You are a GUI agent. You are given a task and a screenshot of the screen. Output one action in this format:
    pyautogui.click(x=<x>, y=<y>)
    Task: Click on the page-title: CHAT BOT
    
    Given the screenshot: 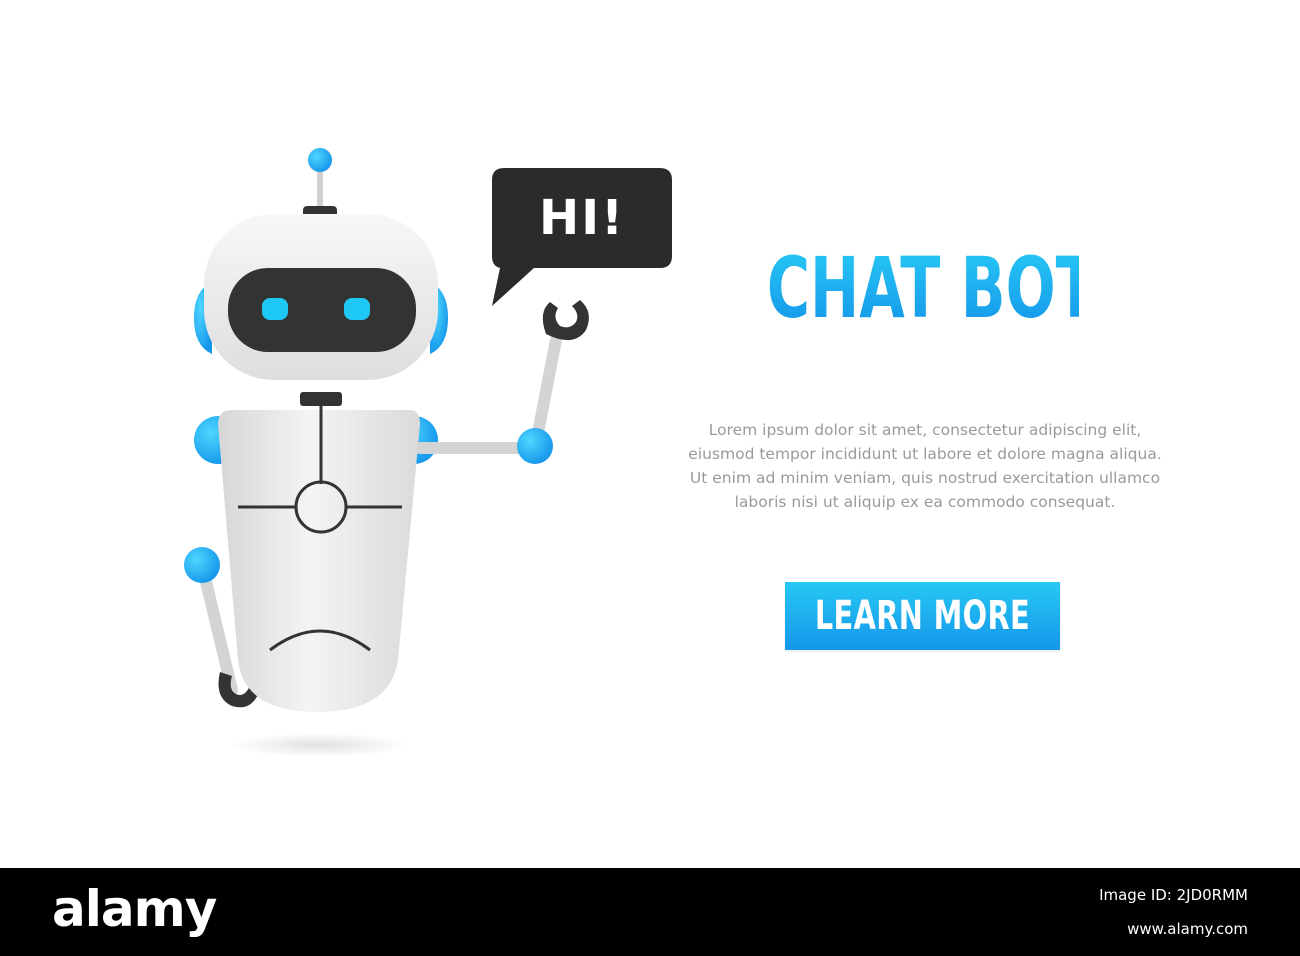 What is the action you would take?
    pyautogui.click(x=931, y=288)
    